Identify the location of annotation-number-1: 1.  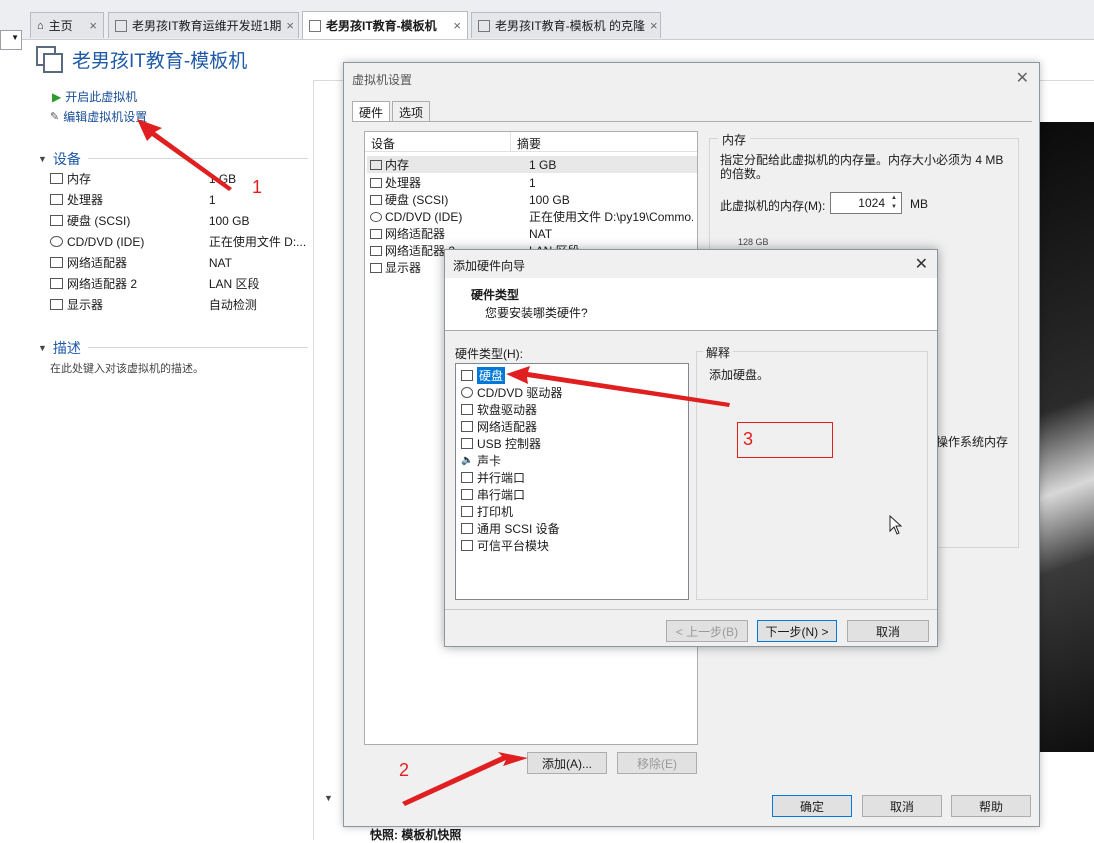
(257, 187).